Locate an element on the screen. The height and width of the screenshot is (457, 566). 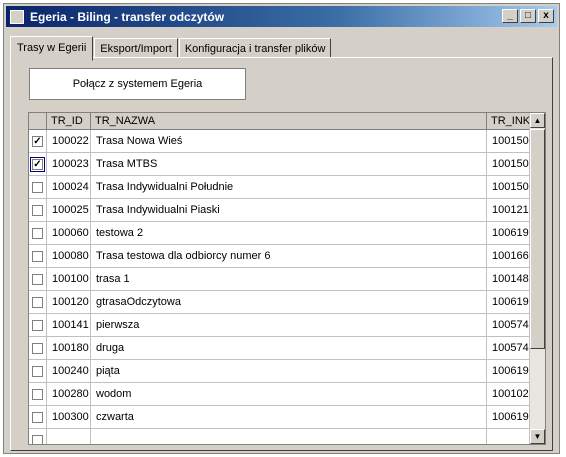
close-button: x is located at coordinates (546, 16).